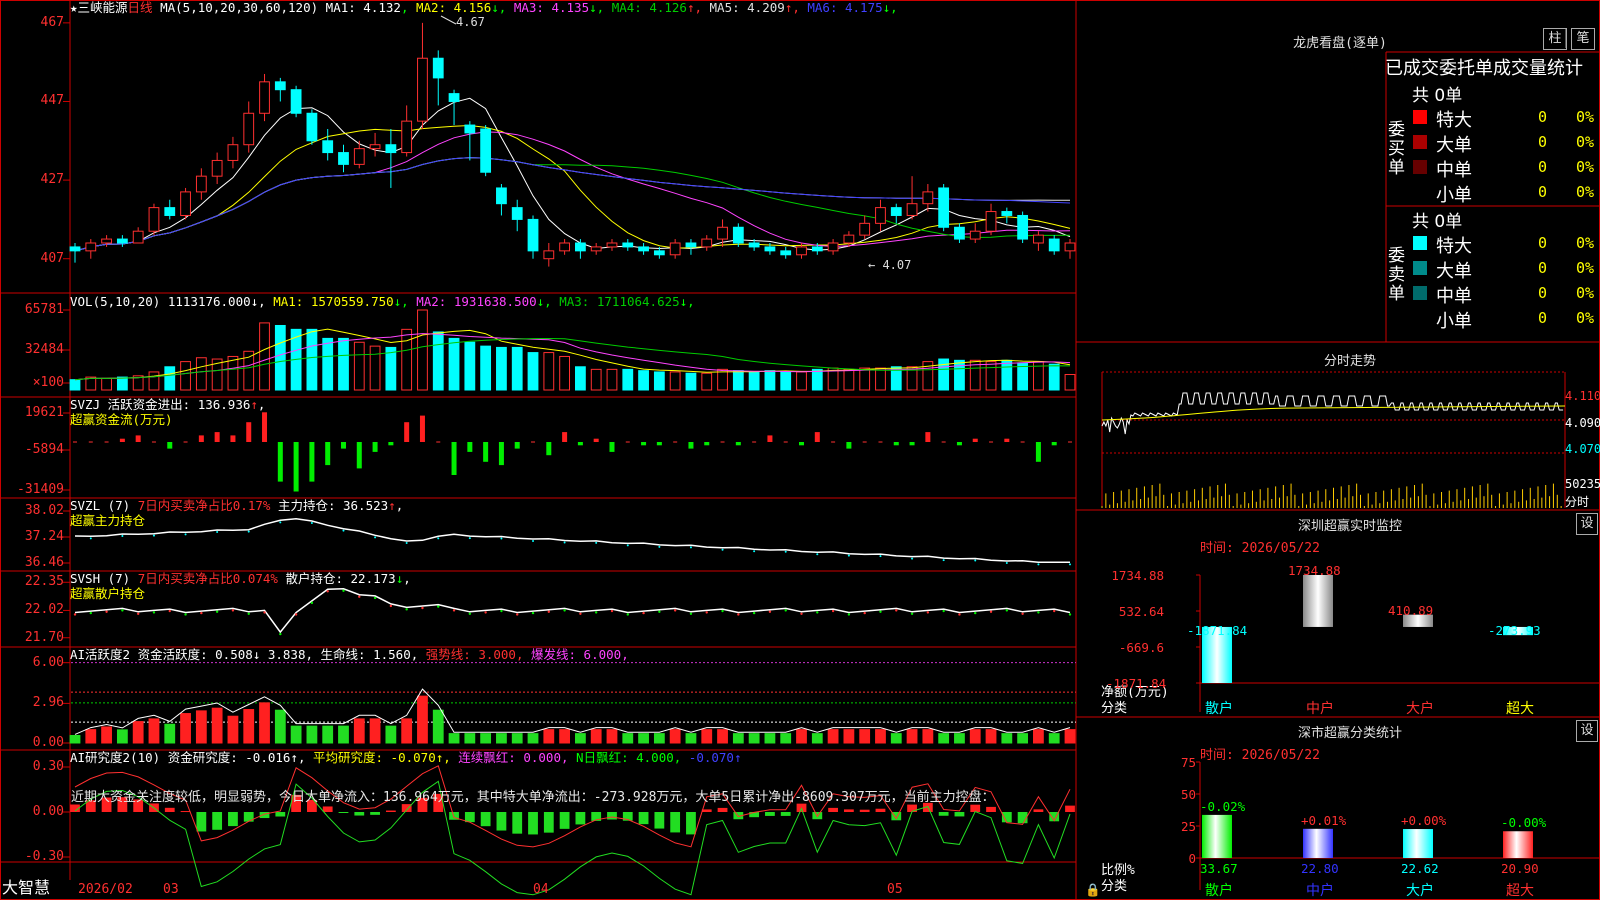 Image resolution: width=1600 pixels, height=900 pixels. Describe the element at coordinates (44, 449) in the screenshot. I see `svzj-ytick: -5894` at that location.